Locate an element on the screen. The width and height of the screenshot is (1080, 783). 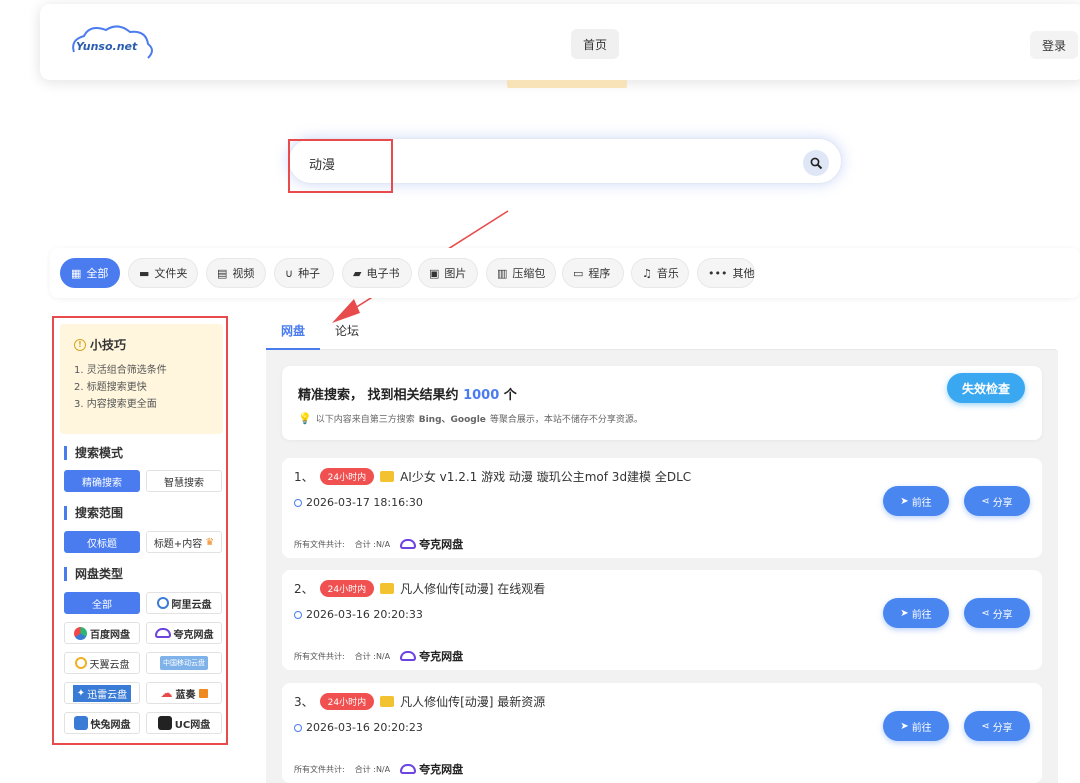
grid-icon: ▦ is located at coordinates (76, 273).